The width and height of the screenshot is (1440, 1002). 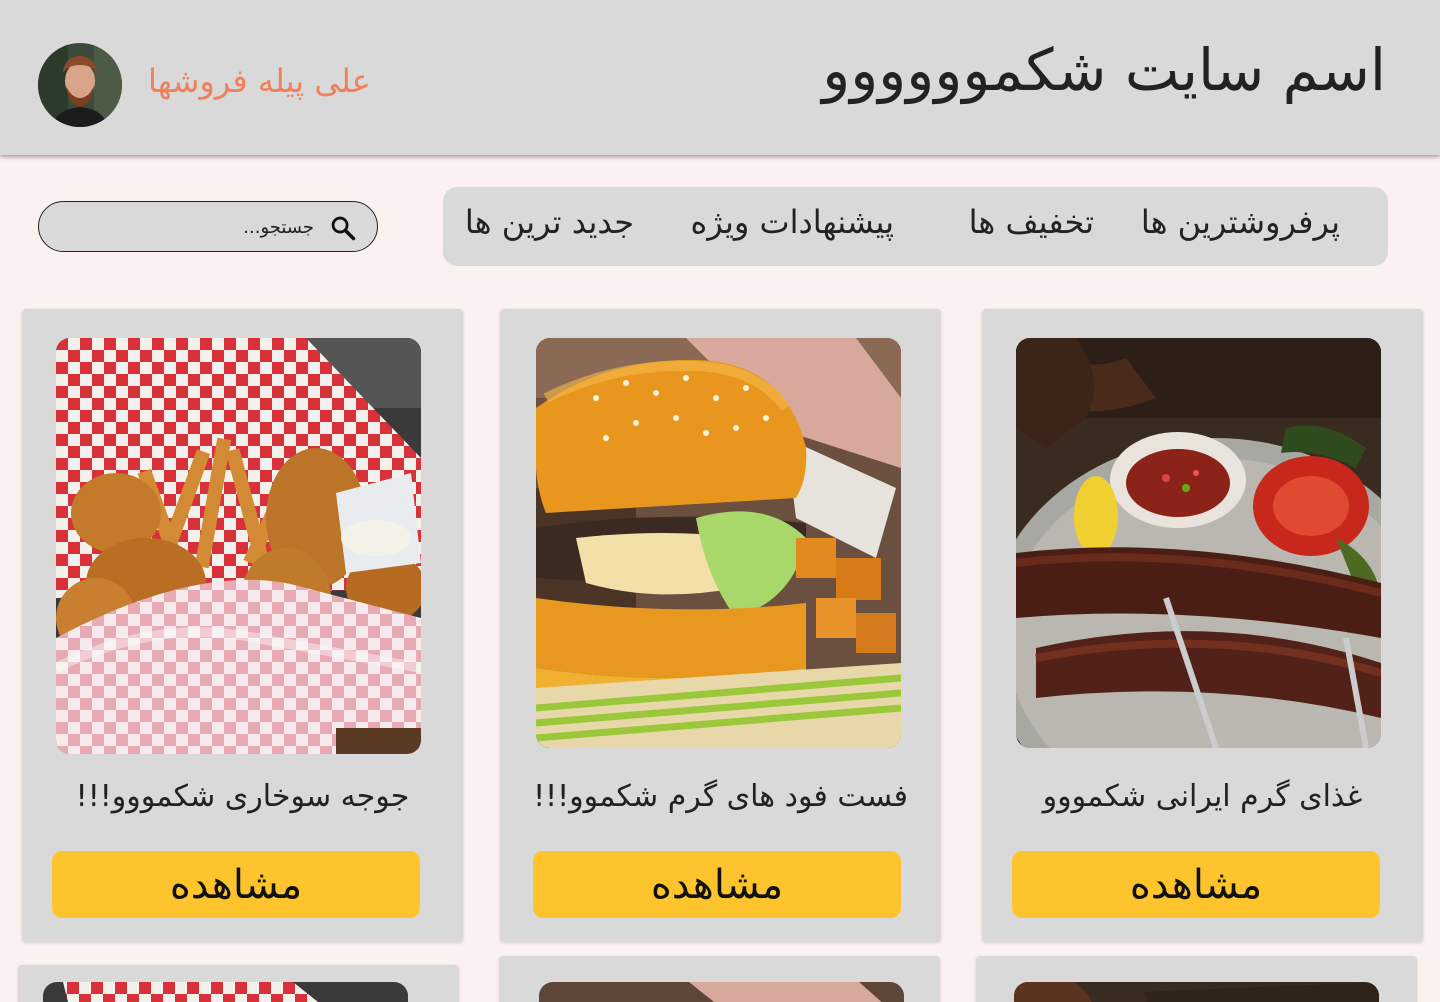 What do you see at coordinates (242, 796) in the screenshot?
I see `card-title: جوجه سوخاری شکمووو!!!` at bounding box center [242, 796].